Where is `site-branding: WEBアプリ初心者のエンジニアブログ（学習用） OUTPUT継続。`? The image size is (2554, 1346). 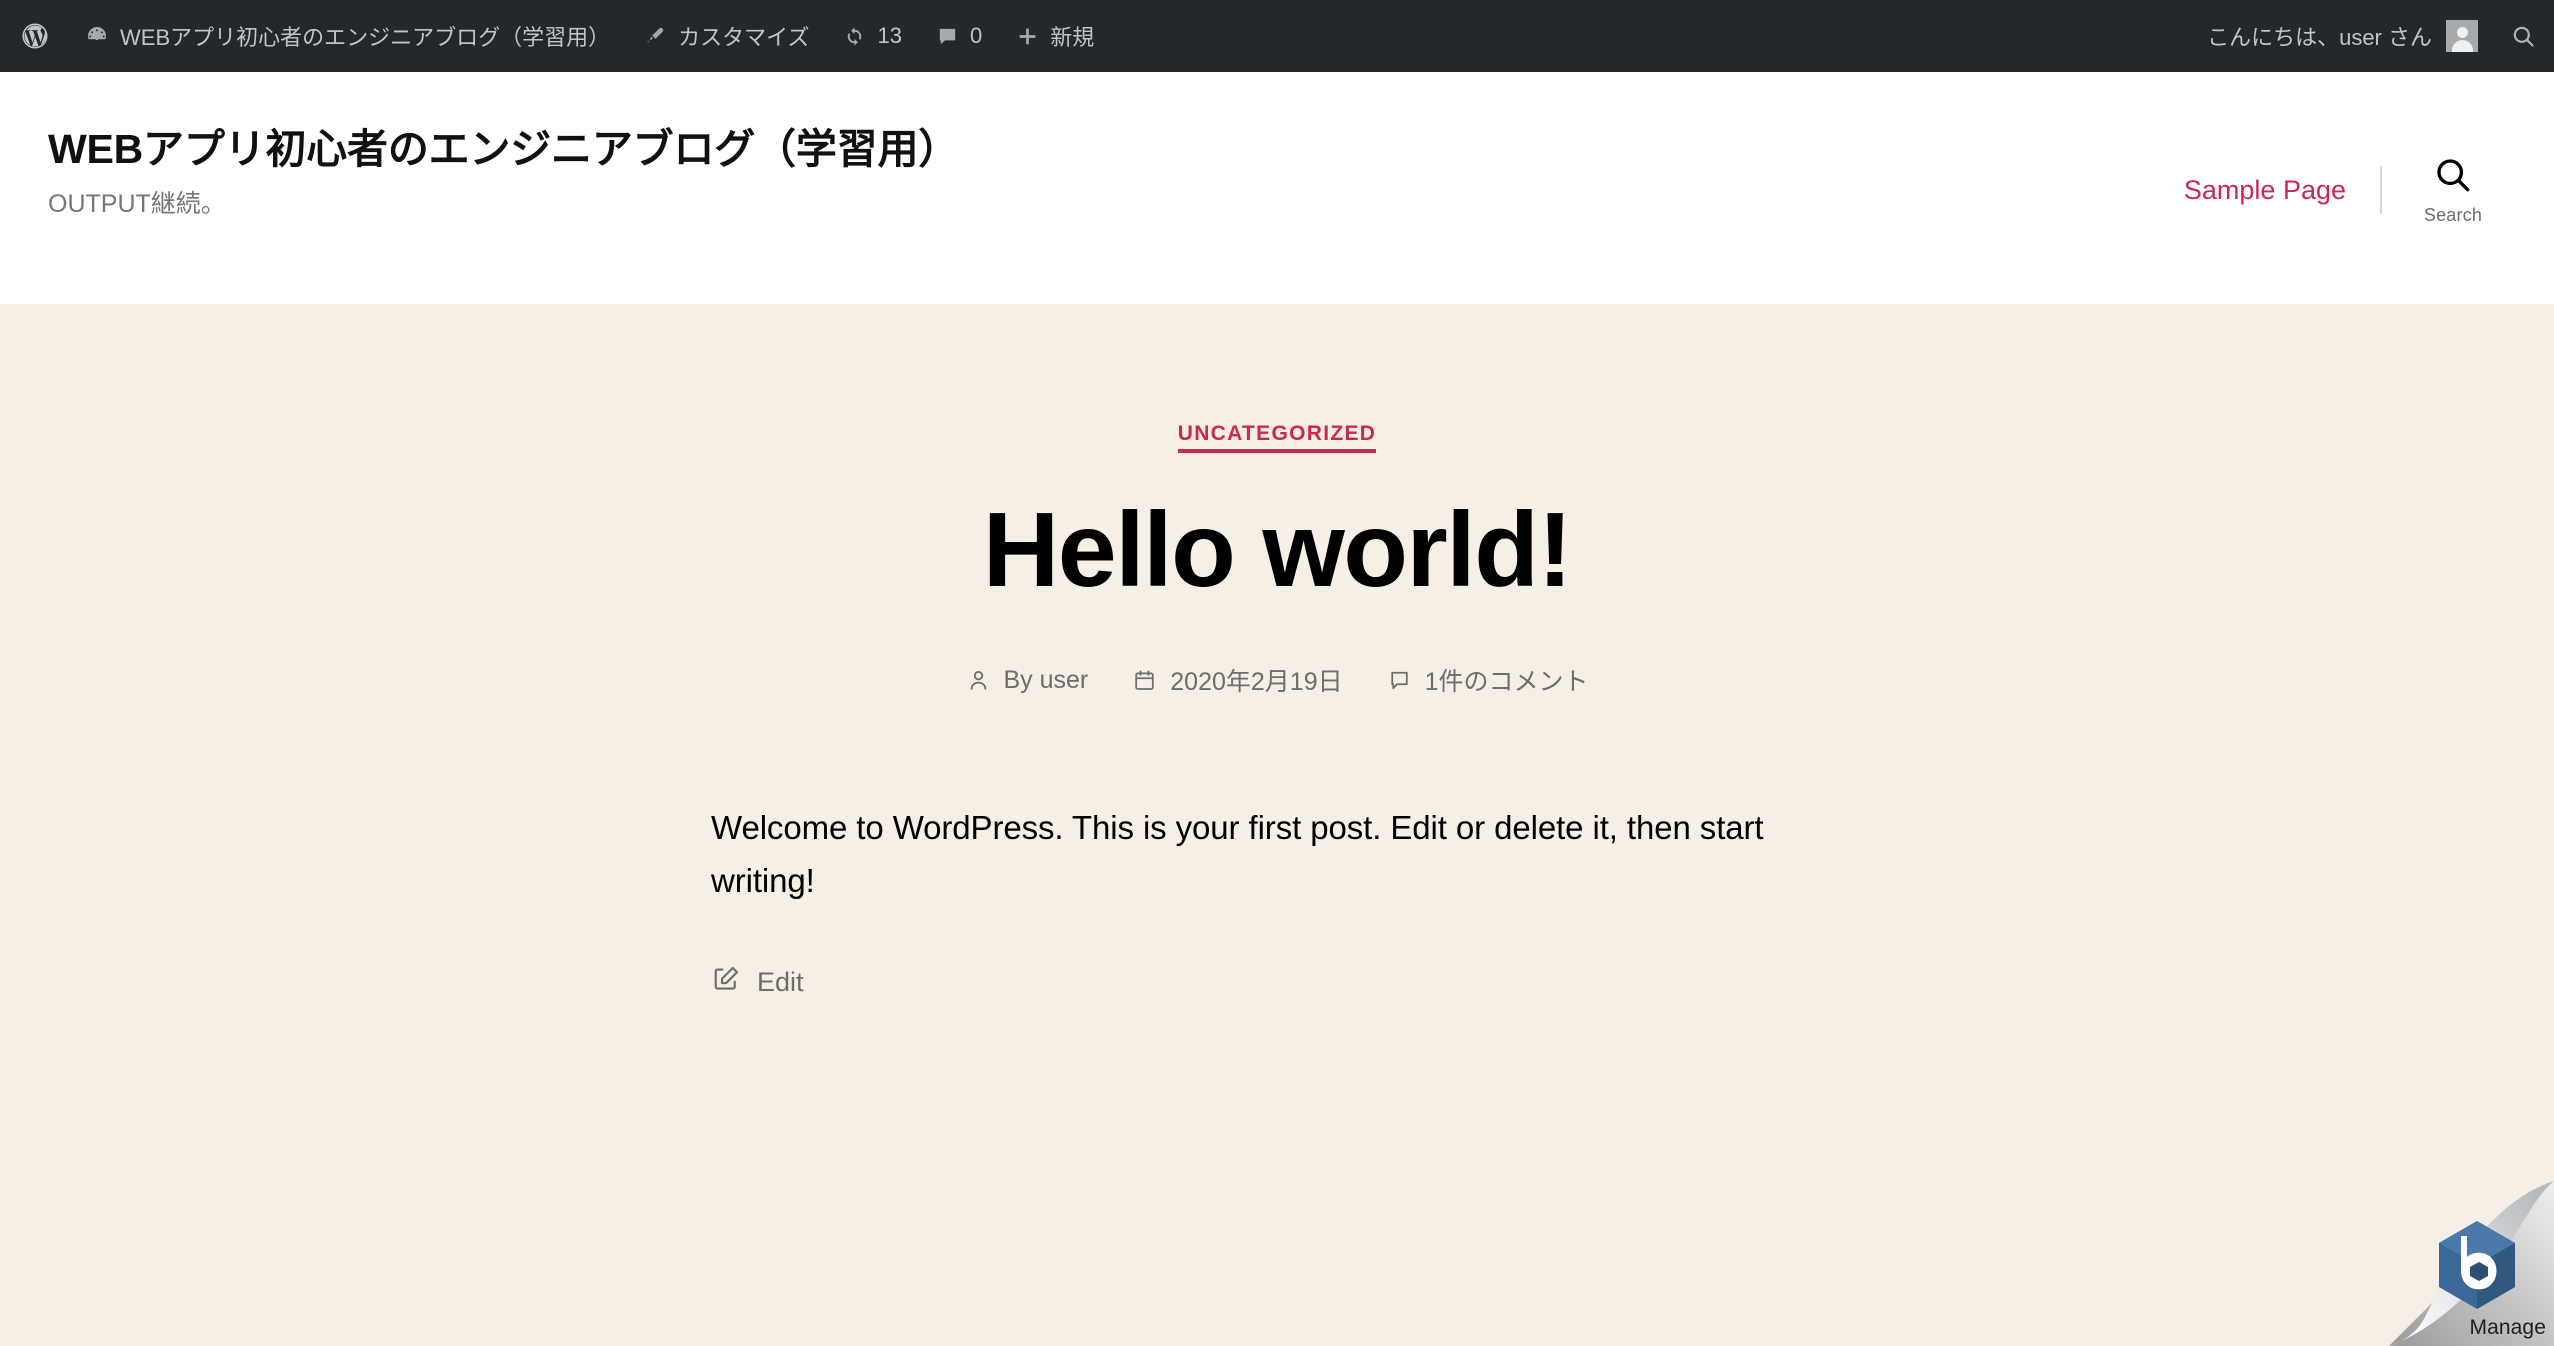 site-branding: WEBアプリ初心者のエンジニアブログ（学習用） OUTPUT継続。 is located at coordinates (503, 171).